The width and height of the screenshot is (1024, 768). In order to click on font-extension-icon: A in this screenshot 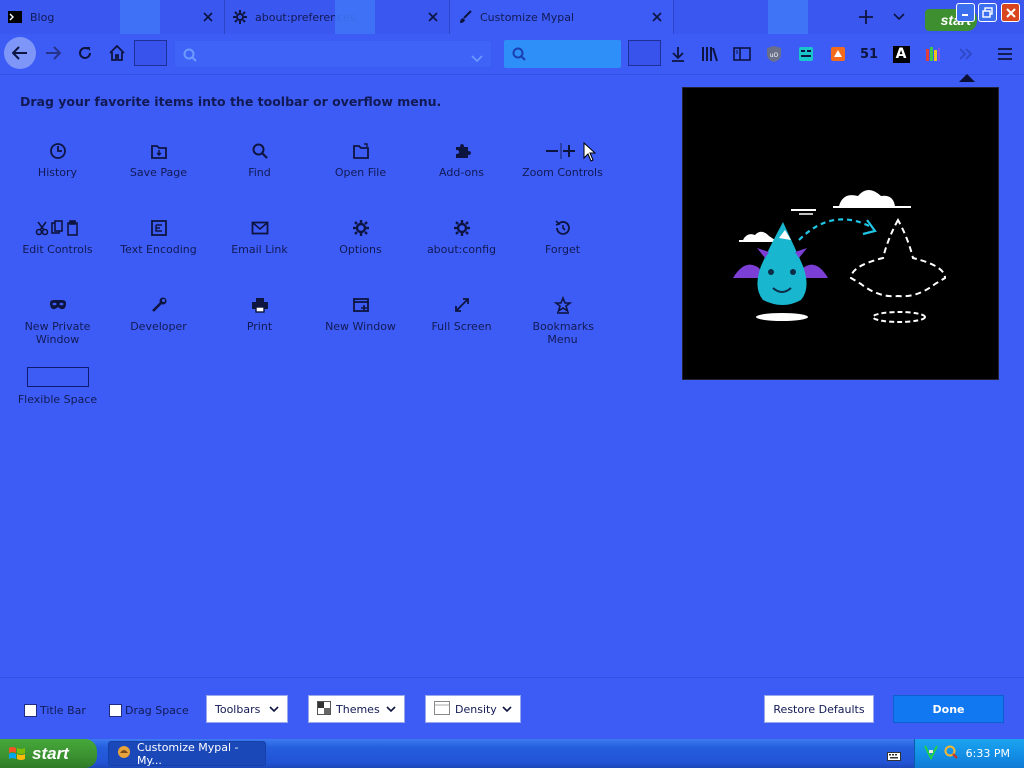, I will do `click(901, 54)`.